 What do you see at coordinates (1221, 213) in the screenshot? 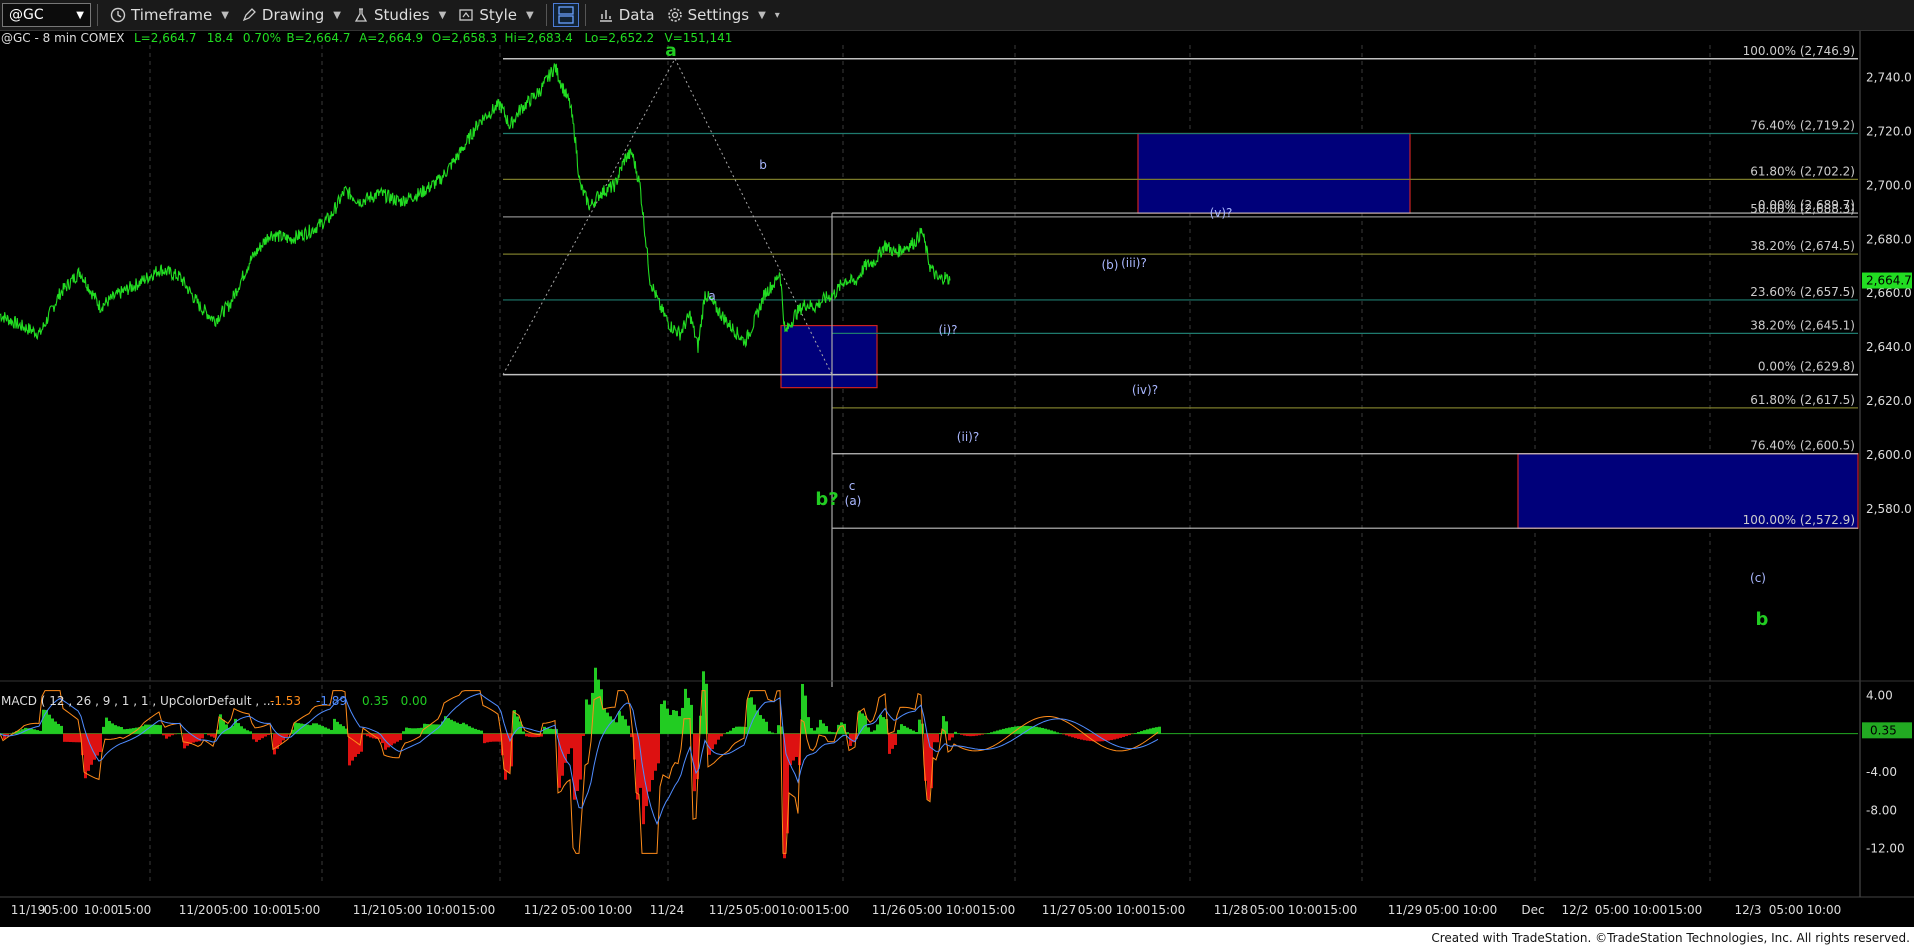
I see `wave-label: (v)?` at bounding box center [1221, 213].